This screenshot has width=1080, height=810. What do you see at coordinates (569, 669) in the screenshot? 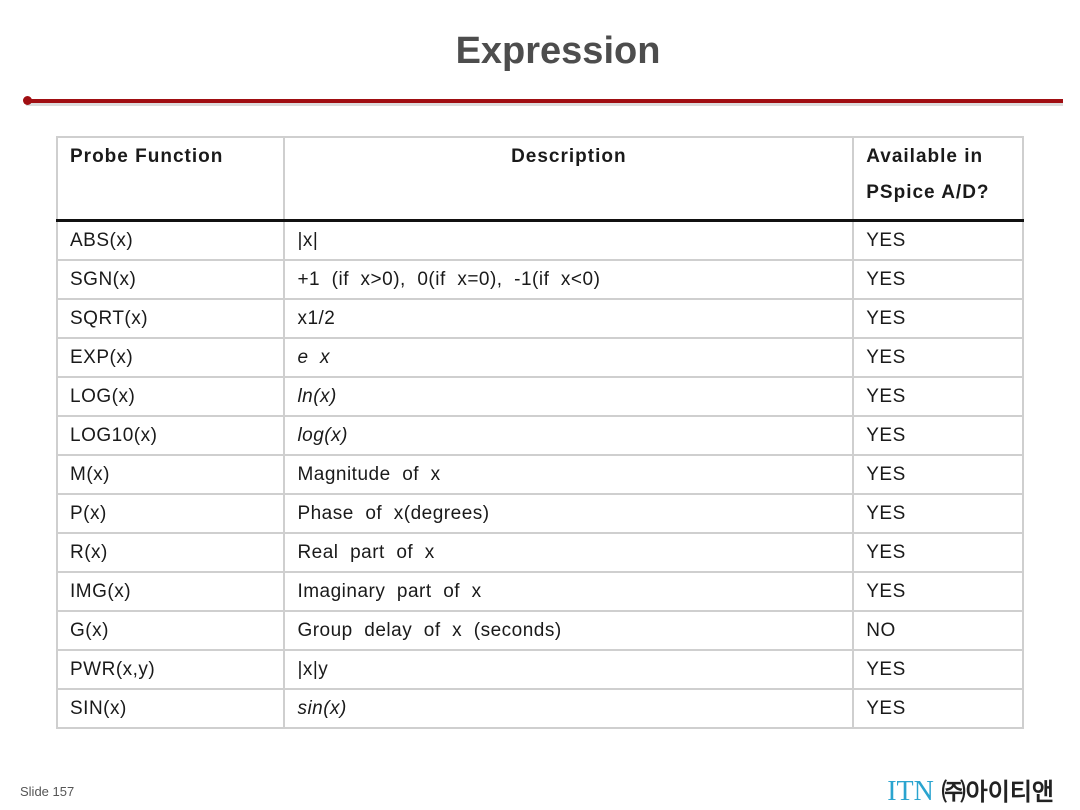
I see `cell-description: |x|y` at bounding box center [569, 669].